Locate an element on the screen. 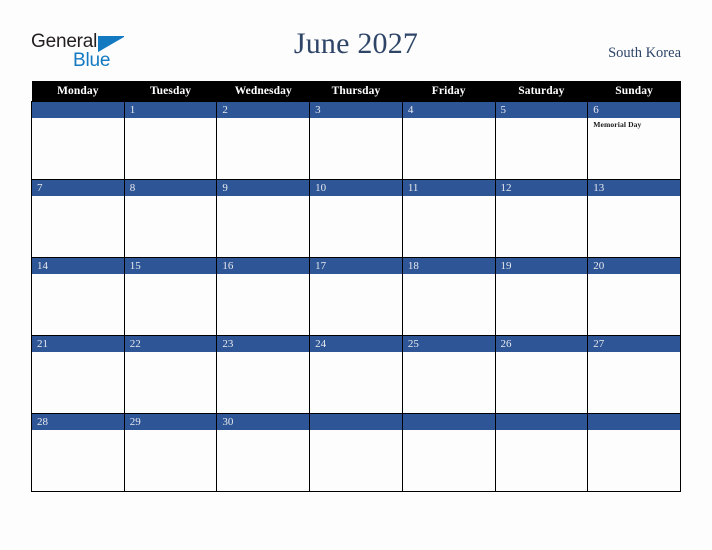  day-cell-inner: 25 is located at coordinates (448, 374).